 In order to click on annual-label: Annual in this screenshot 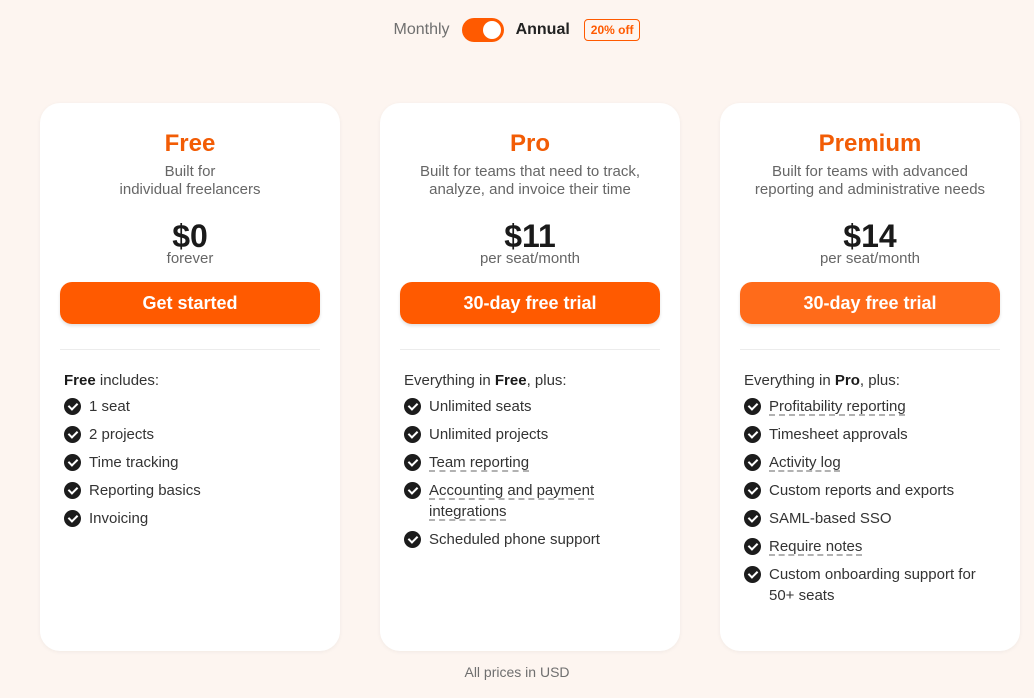, I will do `click(543, 30)`.